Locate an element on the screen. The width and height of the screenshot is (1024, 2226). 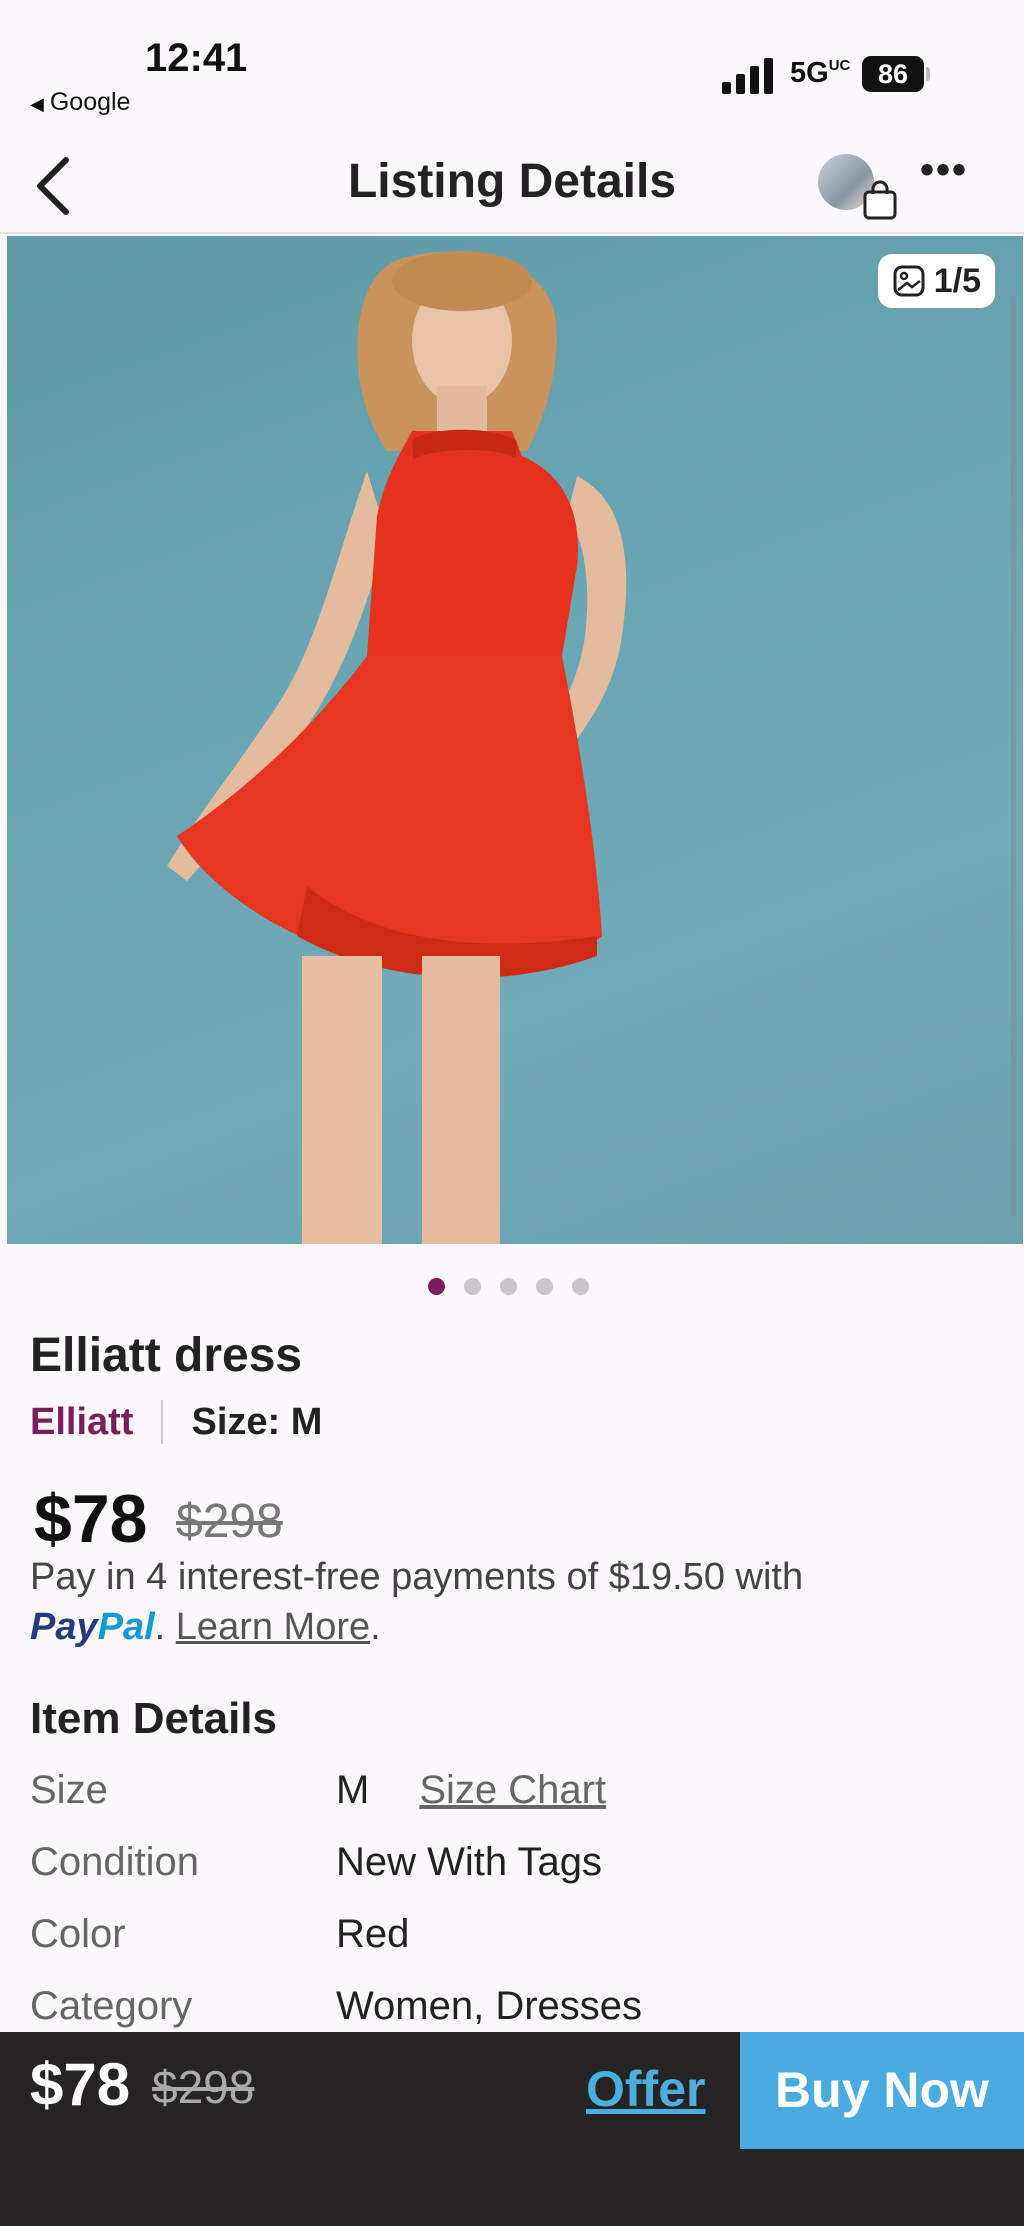
detail-label-category: Category is located at coordinates (111, 2006).